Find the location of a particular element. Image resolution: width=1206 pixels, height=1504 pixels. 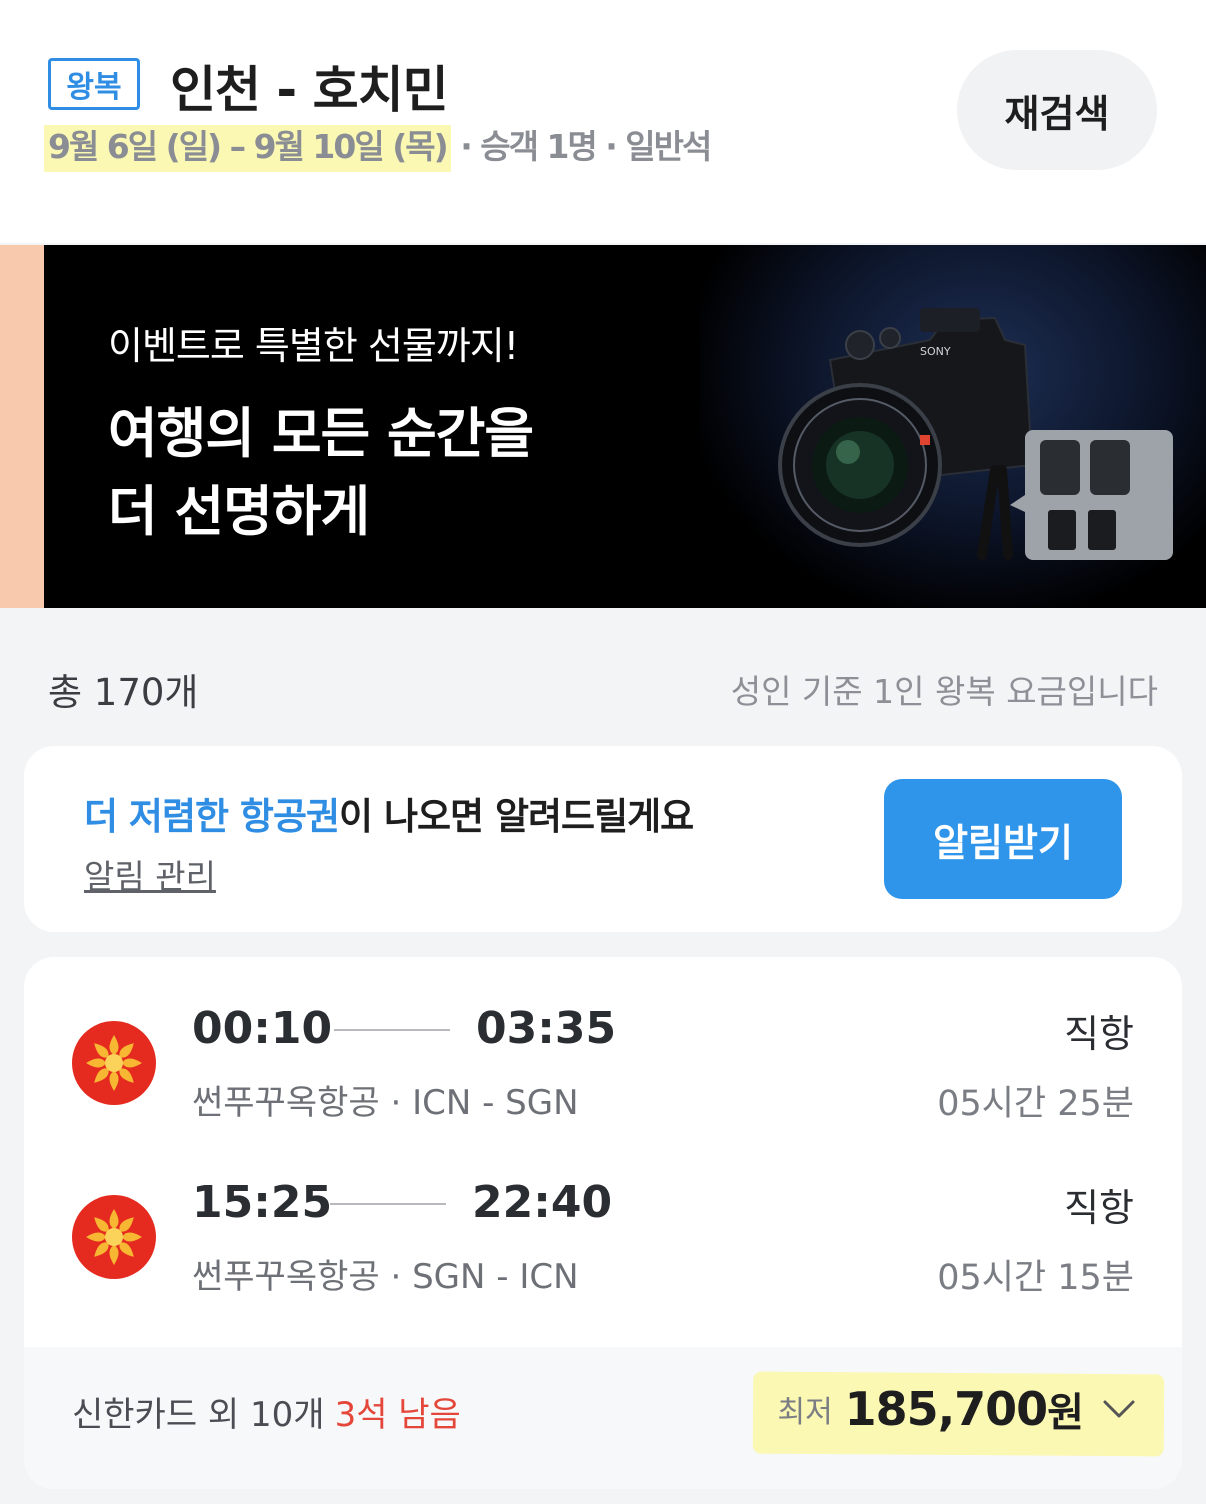

passenger-class: · 승객 1명 · 일반석 is located at coordinates (581, 146).